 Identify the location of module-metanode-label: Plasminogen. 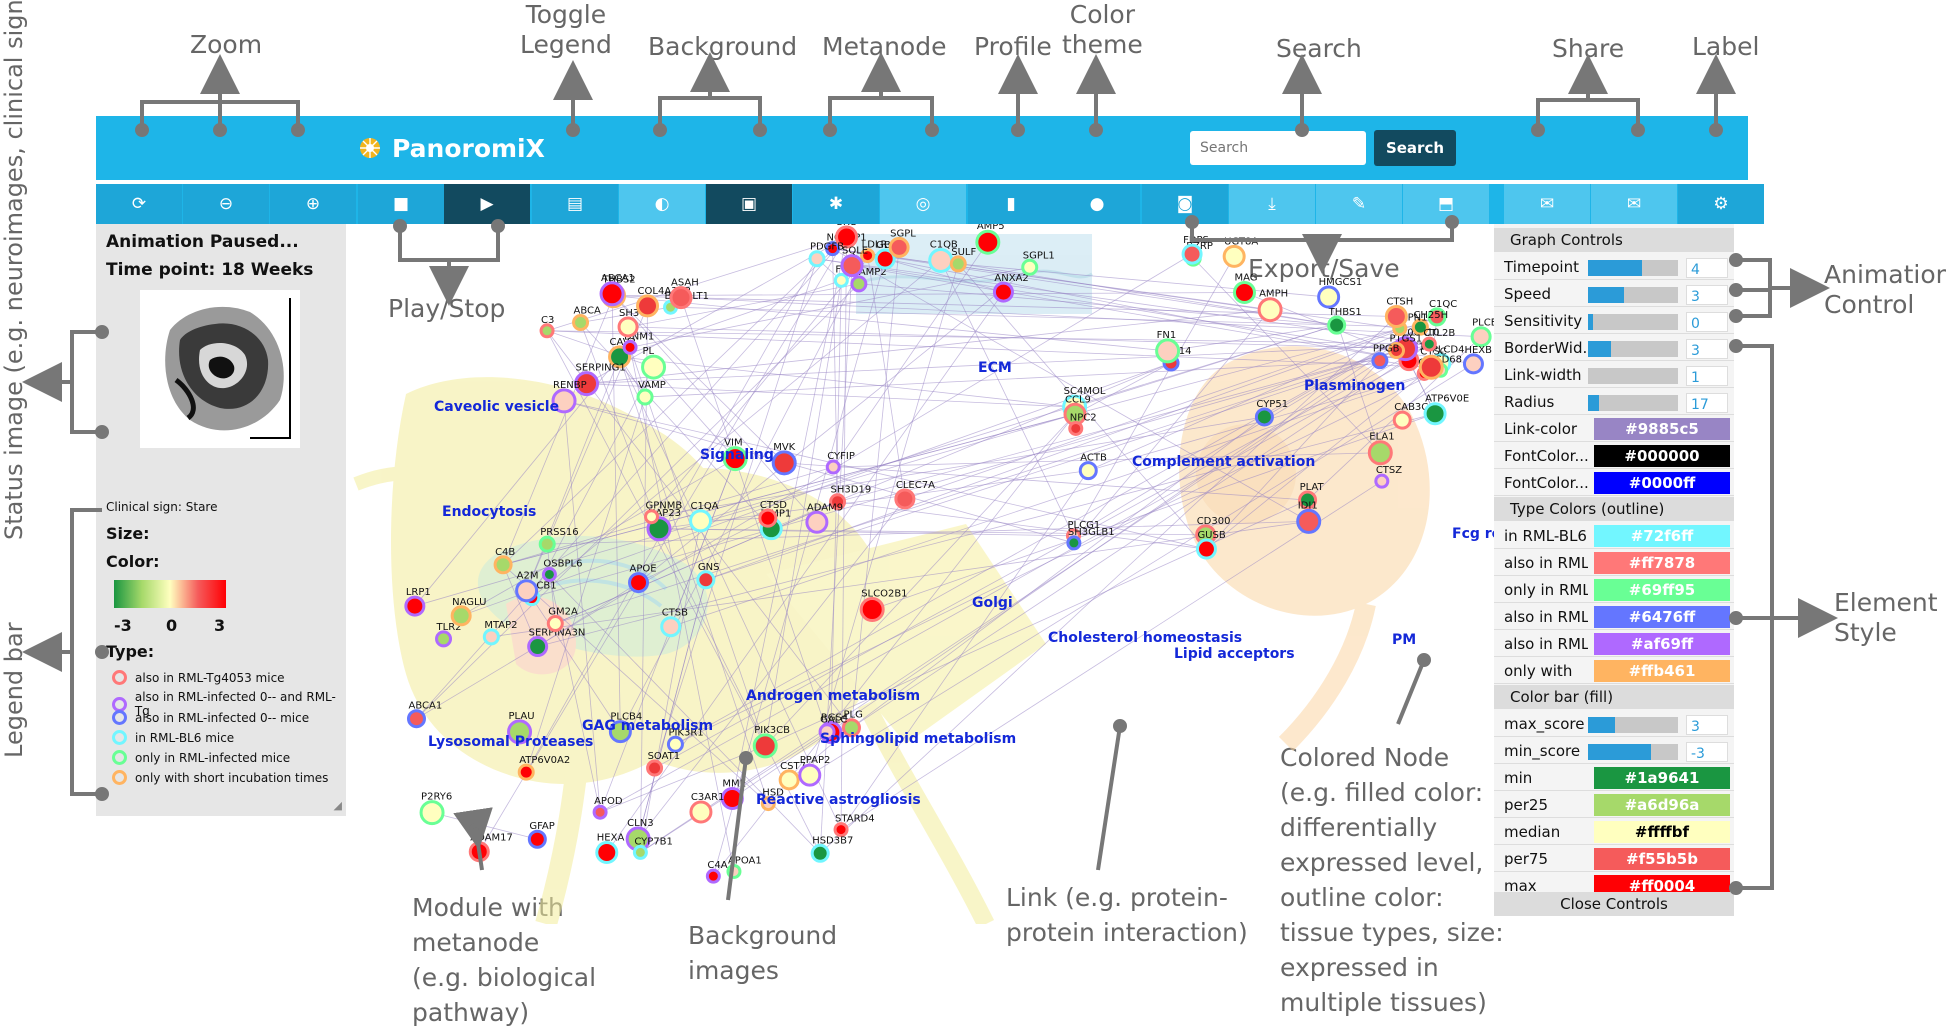
(1354, 386).